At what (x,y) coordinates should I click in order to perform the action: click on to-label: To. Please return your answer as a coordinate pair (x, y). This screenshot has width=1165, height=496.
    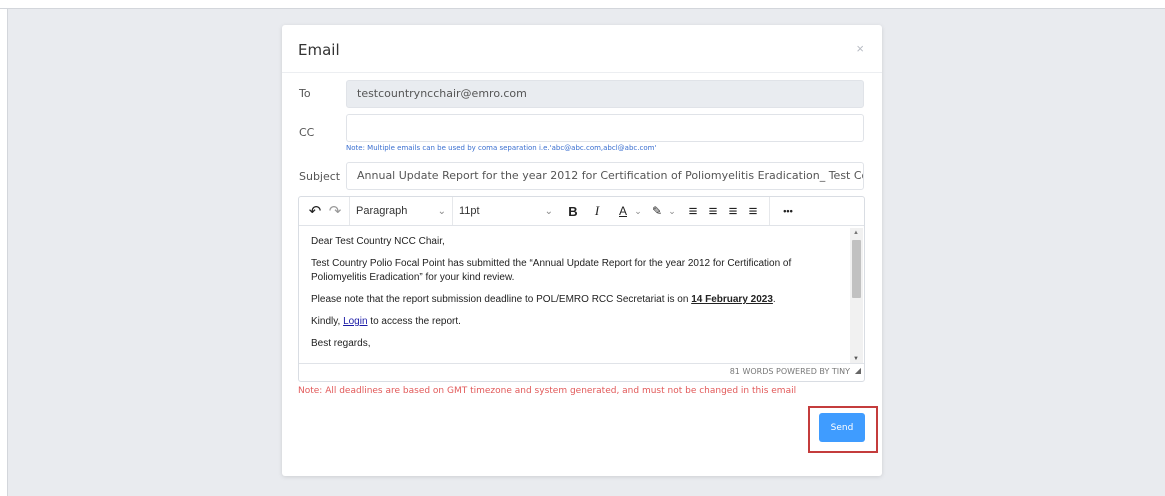
    Looking at the image, I should click on (305, 93).